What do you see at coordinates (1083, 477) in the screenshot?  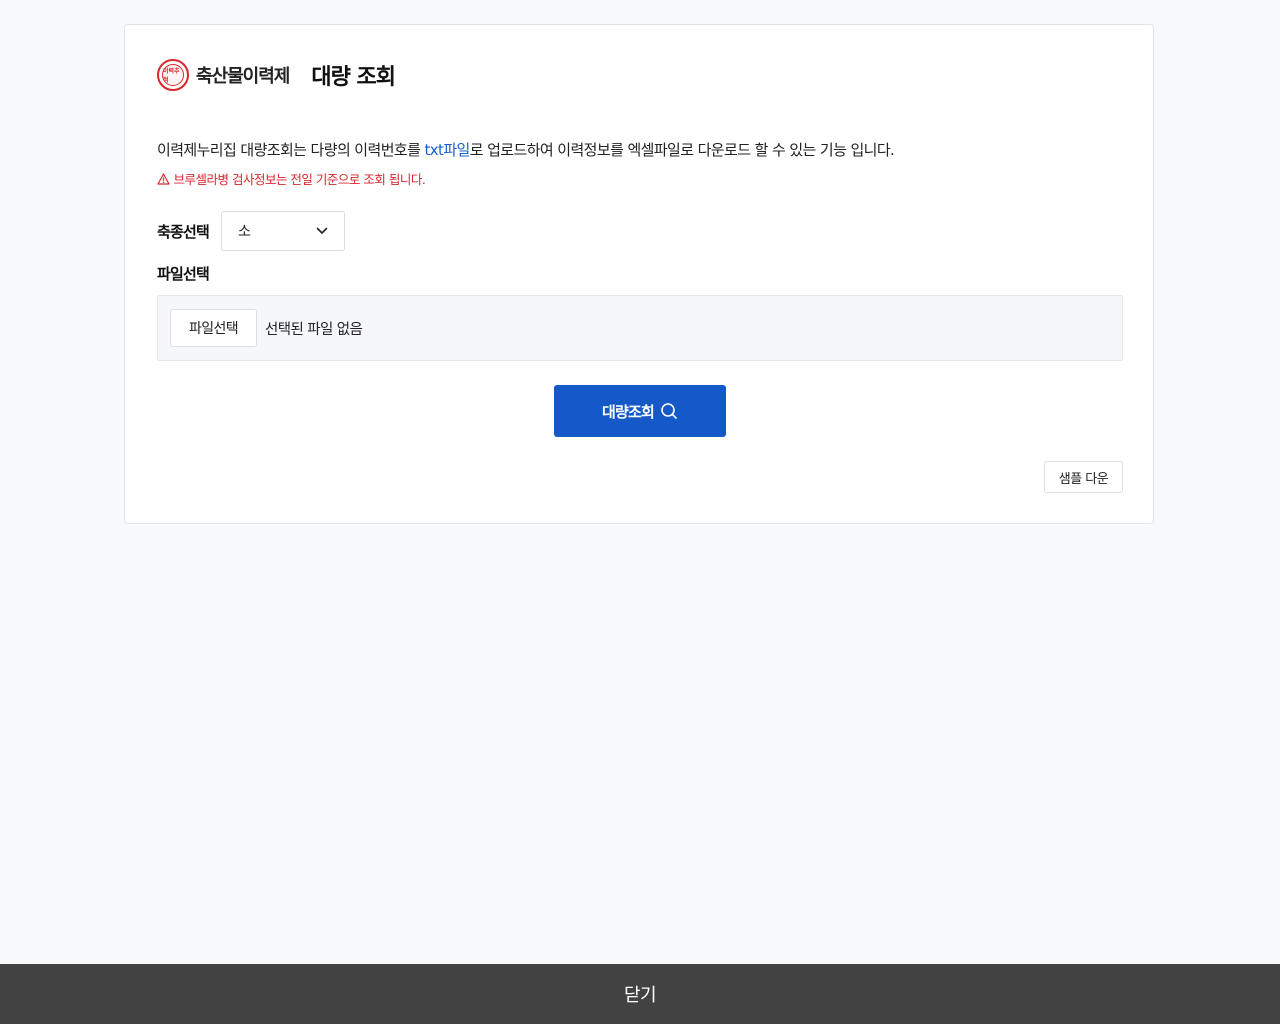 I see `sample-download-button: 샘플 다운` at bounding box center [1083, 477].